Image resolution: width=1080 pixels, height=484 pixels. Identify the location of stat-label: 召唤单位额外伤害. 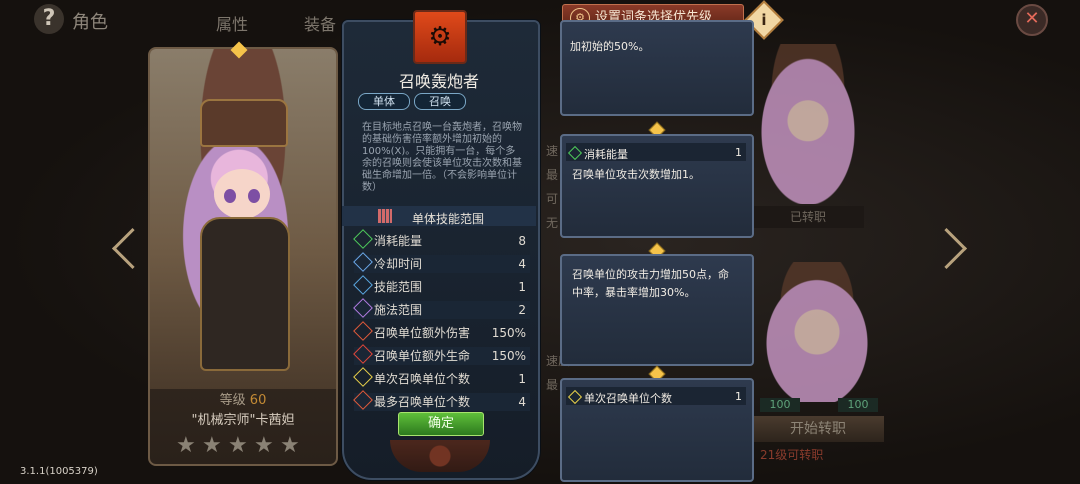
(422, 333).